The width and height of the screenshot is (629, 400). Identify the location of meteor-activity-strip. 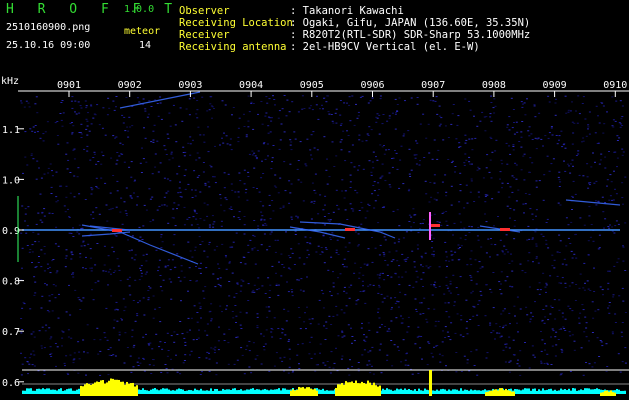
(324, 383).